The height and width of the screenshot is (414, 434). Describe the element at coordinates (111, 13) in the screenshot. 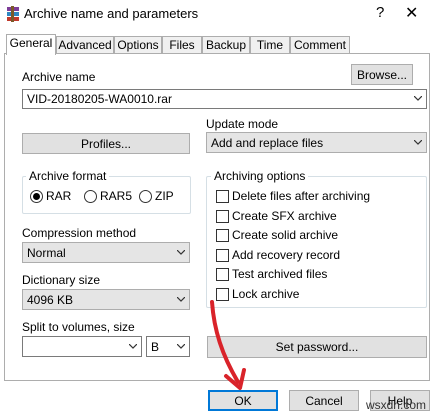

I see `window-title: Archive name and parameters` at that location.